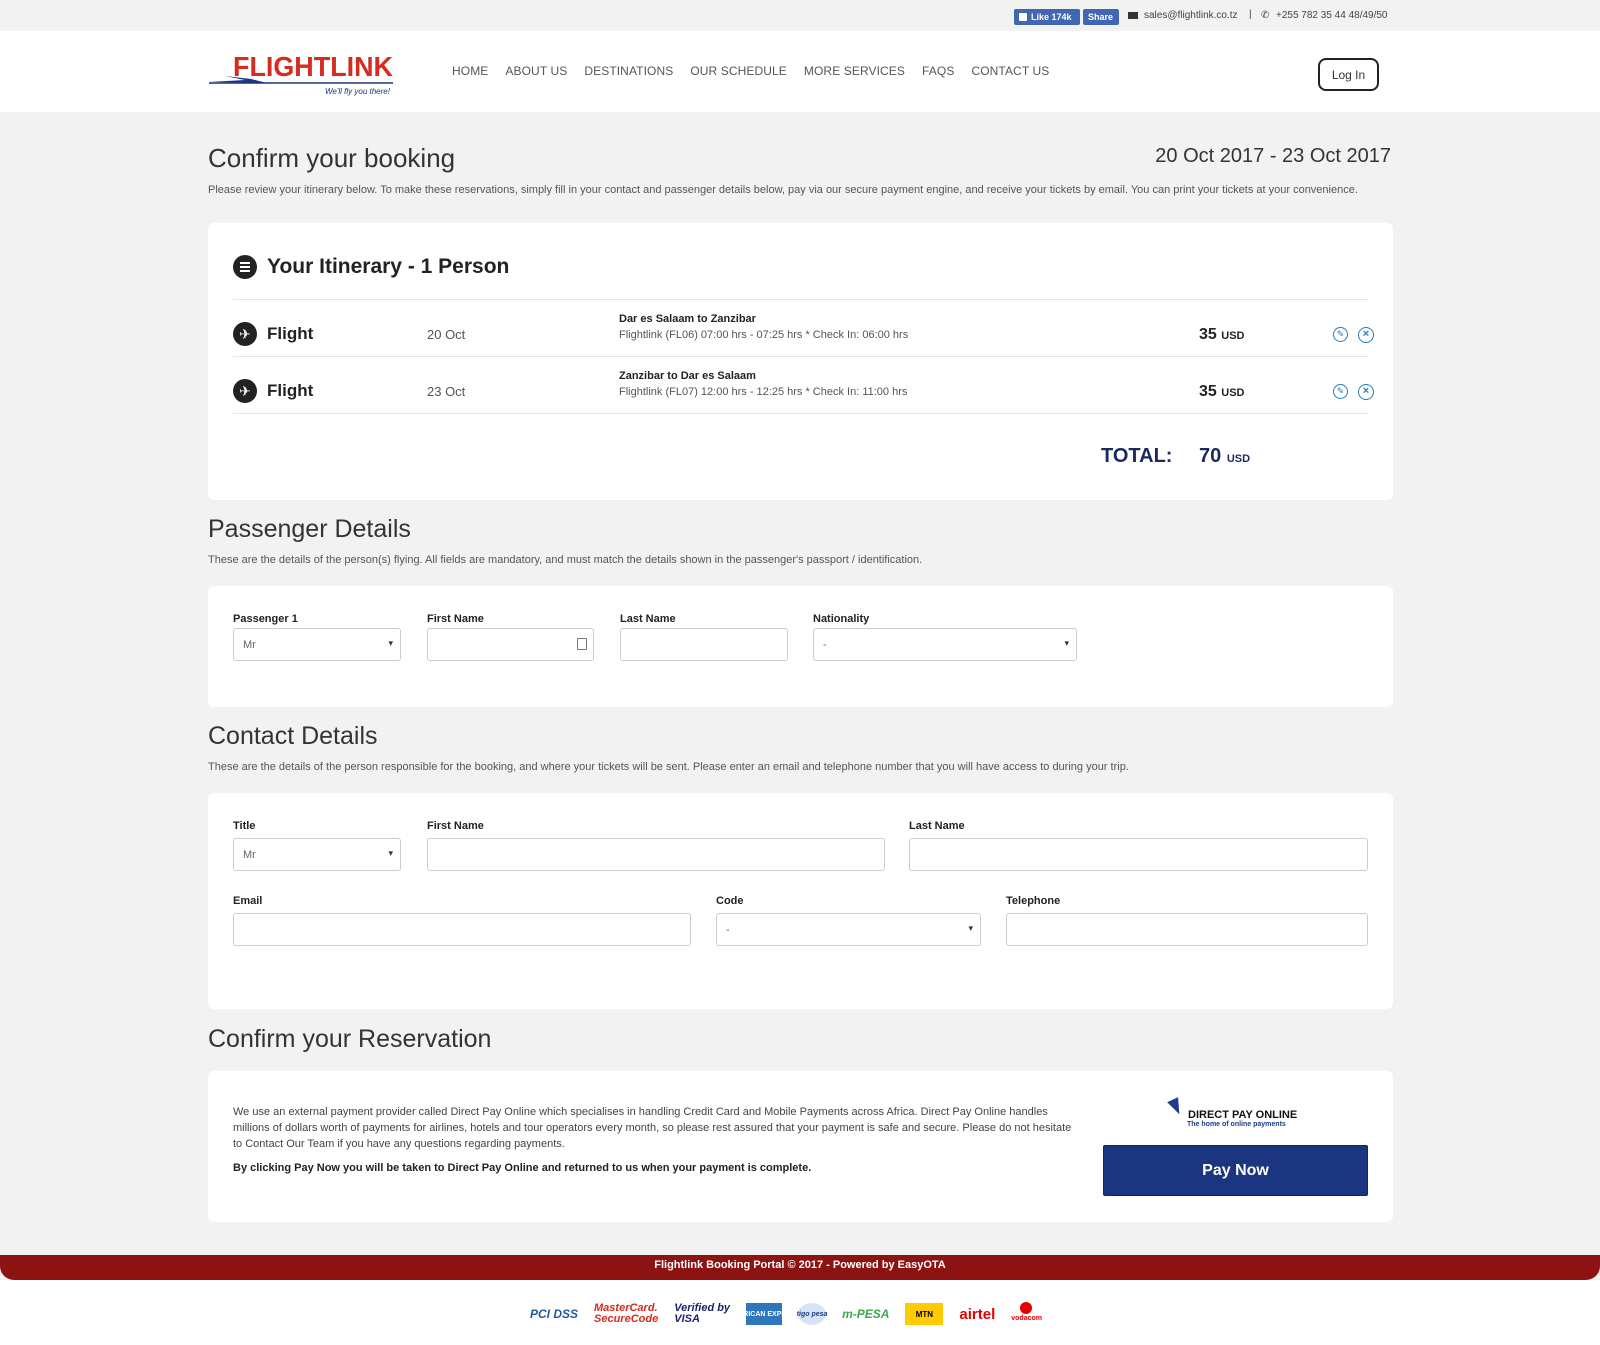 This screenshot has height=1345, width=1600. I want to click on row-price-value: 35, so click(1208, 334).